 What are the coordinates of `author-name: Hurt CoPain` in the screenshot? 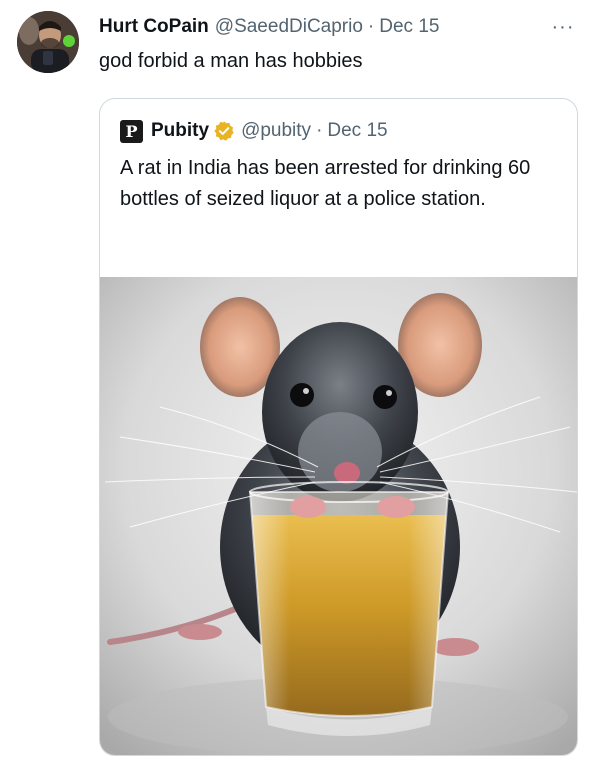 It's located at (154, 27).